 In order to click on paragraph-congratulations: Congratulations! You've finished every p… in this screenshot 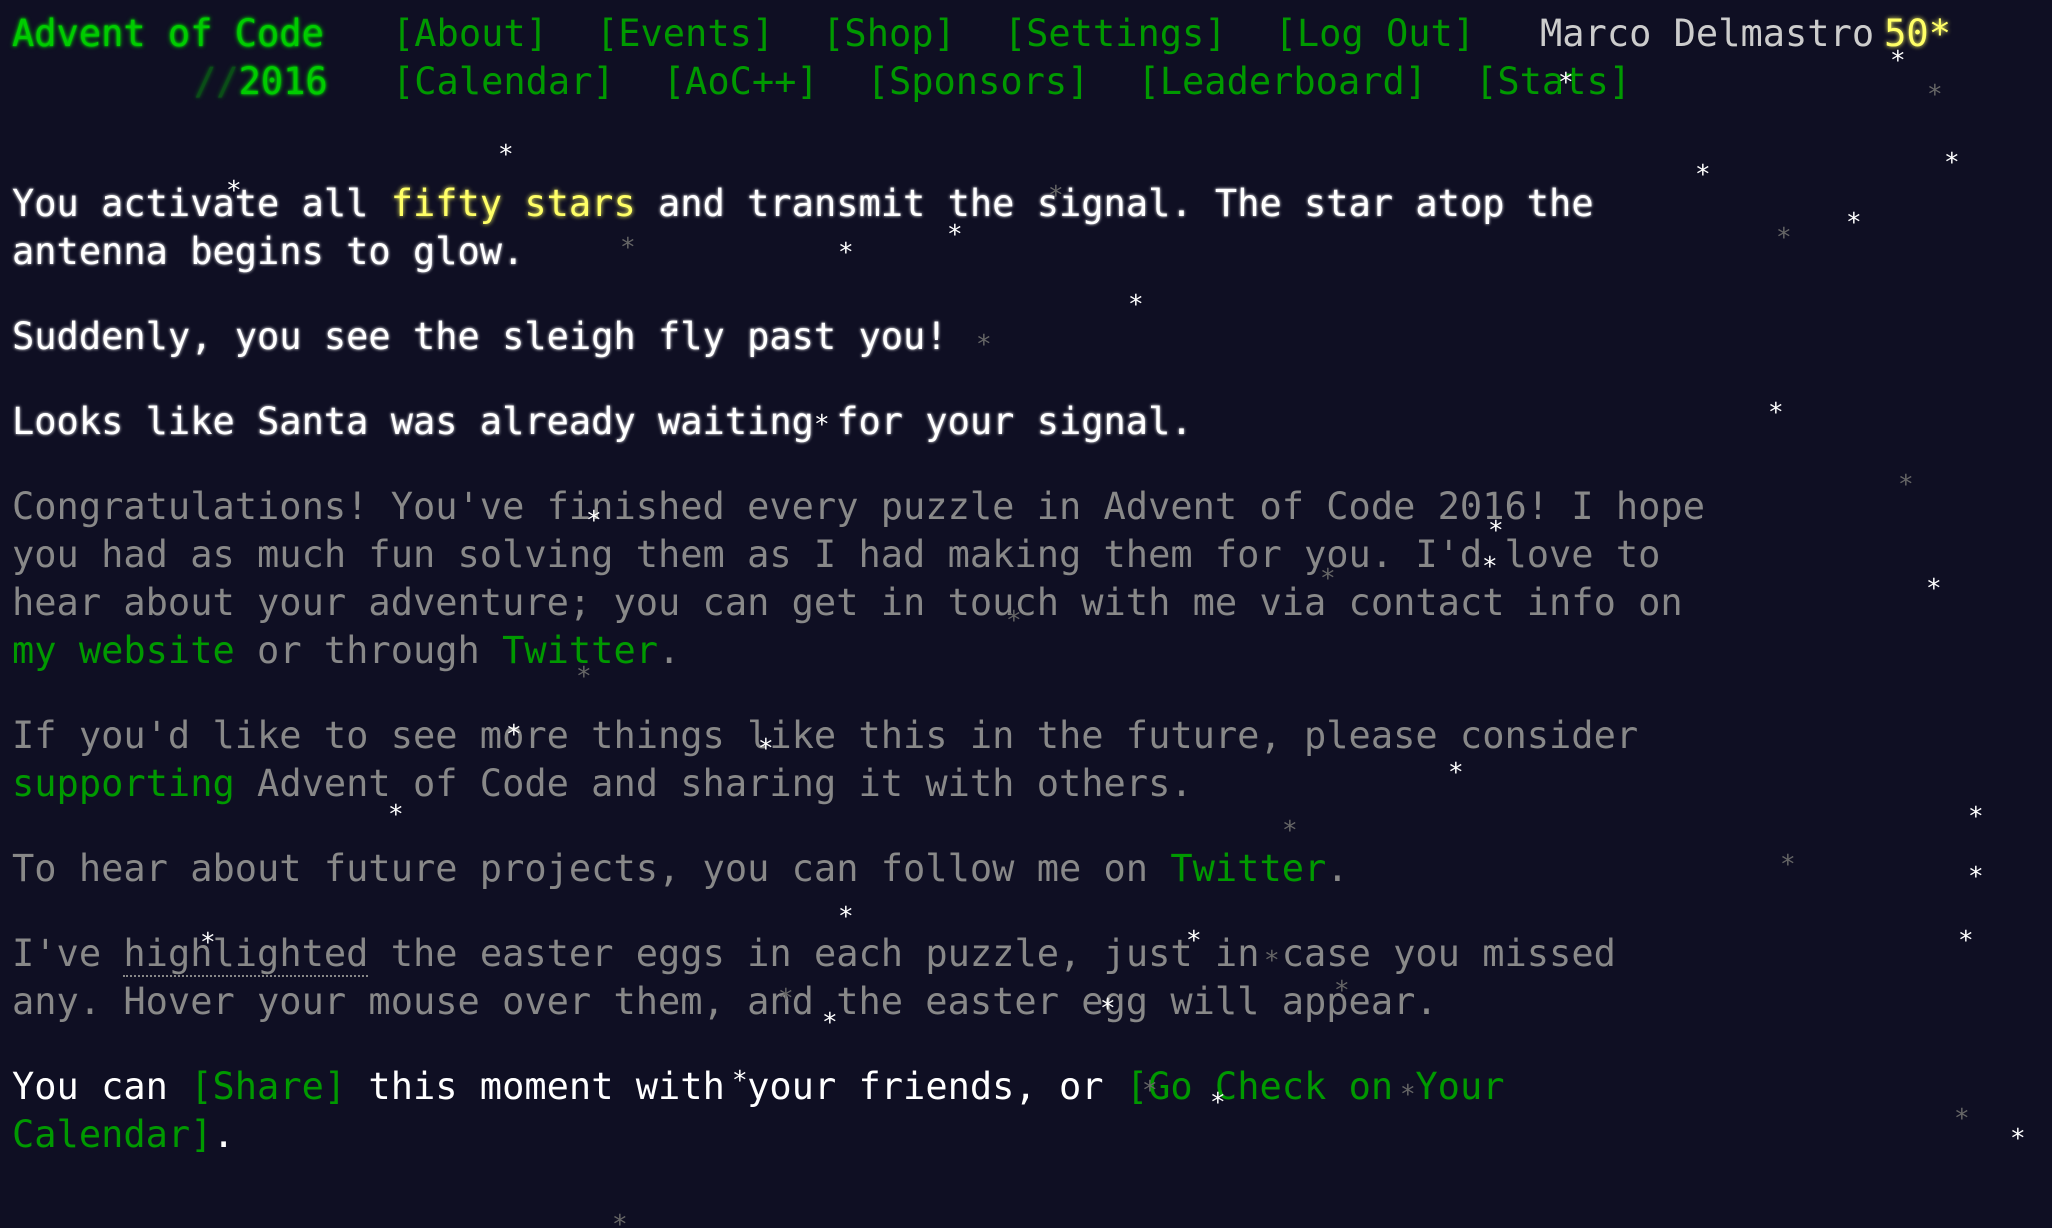, I will do `click(862, 579)`.